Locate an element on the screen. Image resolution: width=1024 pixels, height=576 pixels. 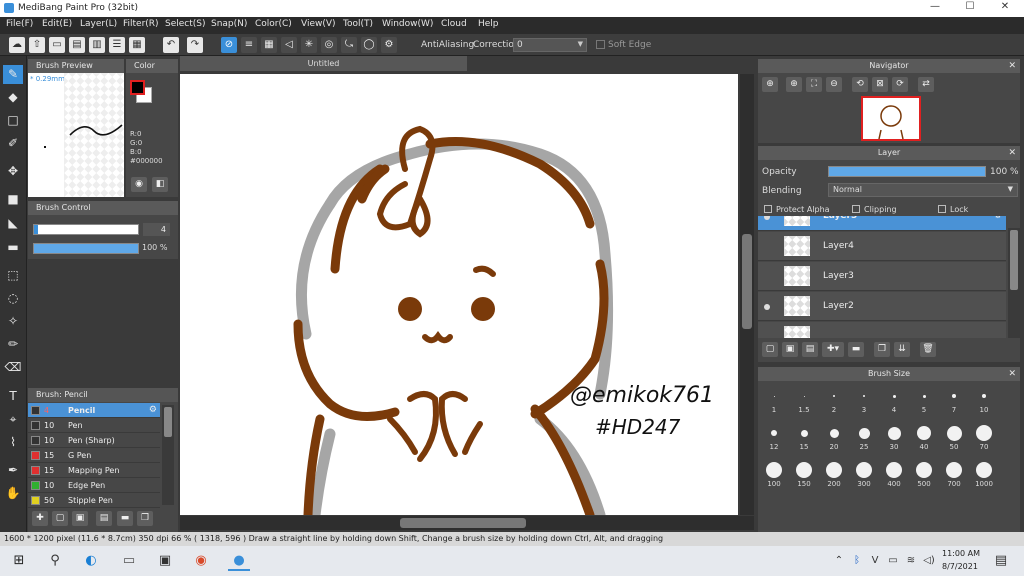
circle-snap-icon: ◯ is located at coordinates (369, 45).